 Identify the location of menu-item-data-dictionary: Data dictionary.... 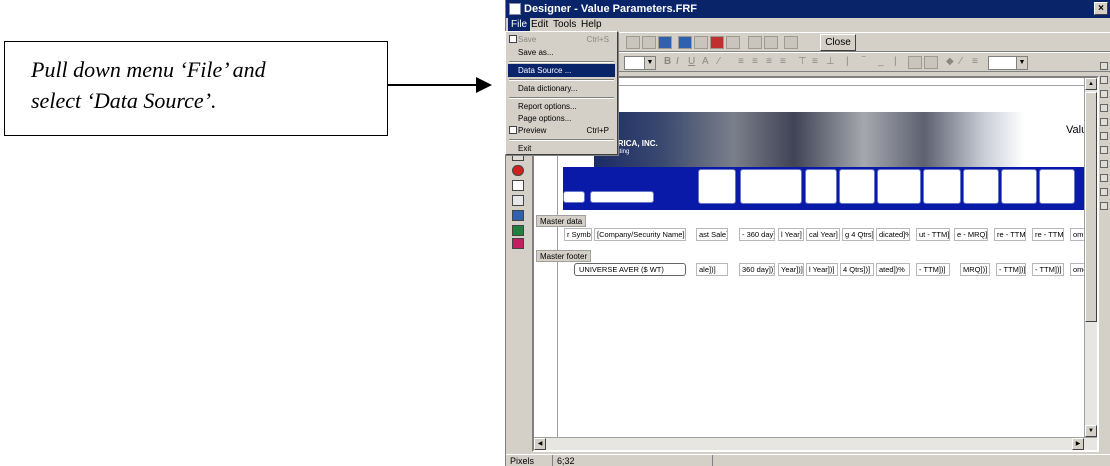
(561, 88).